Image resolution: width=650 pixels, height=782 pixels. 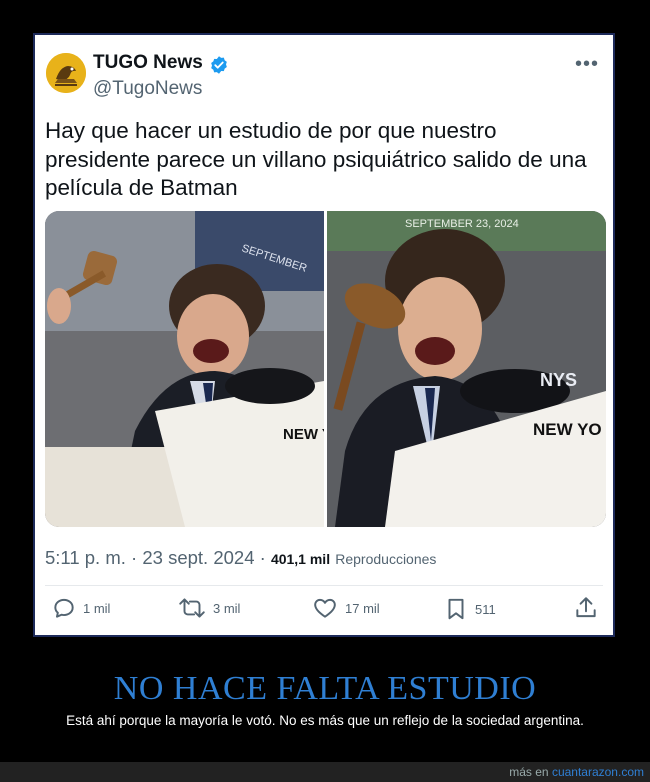 I want to click on footer-prefix: más en, so click(x=529, y=772).